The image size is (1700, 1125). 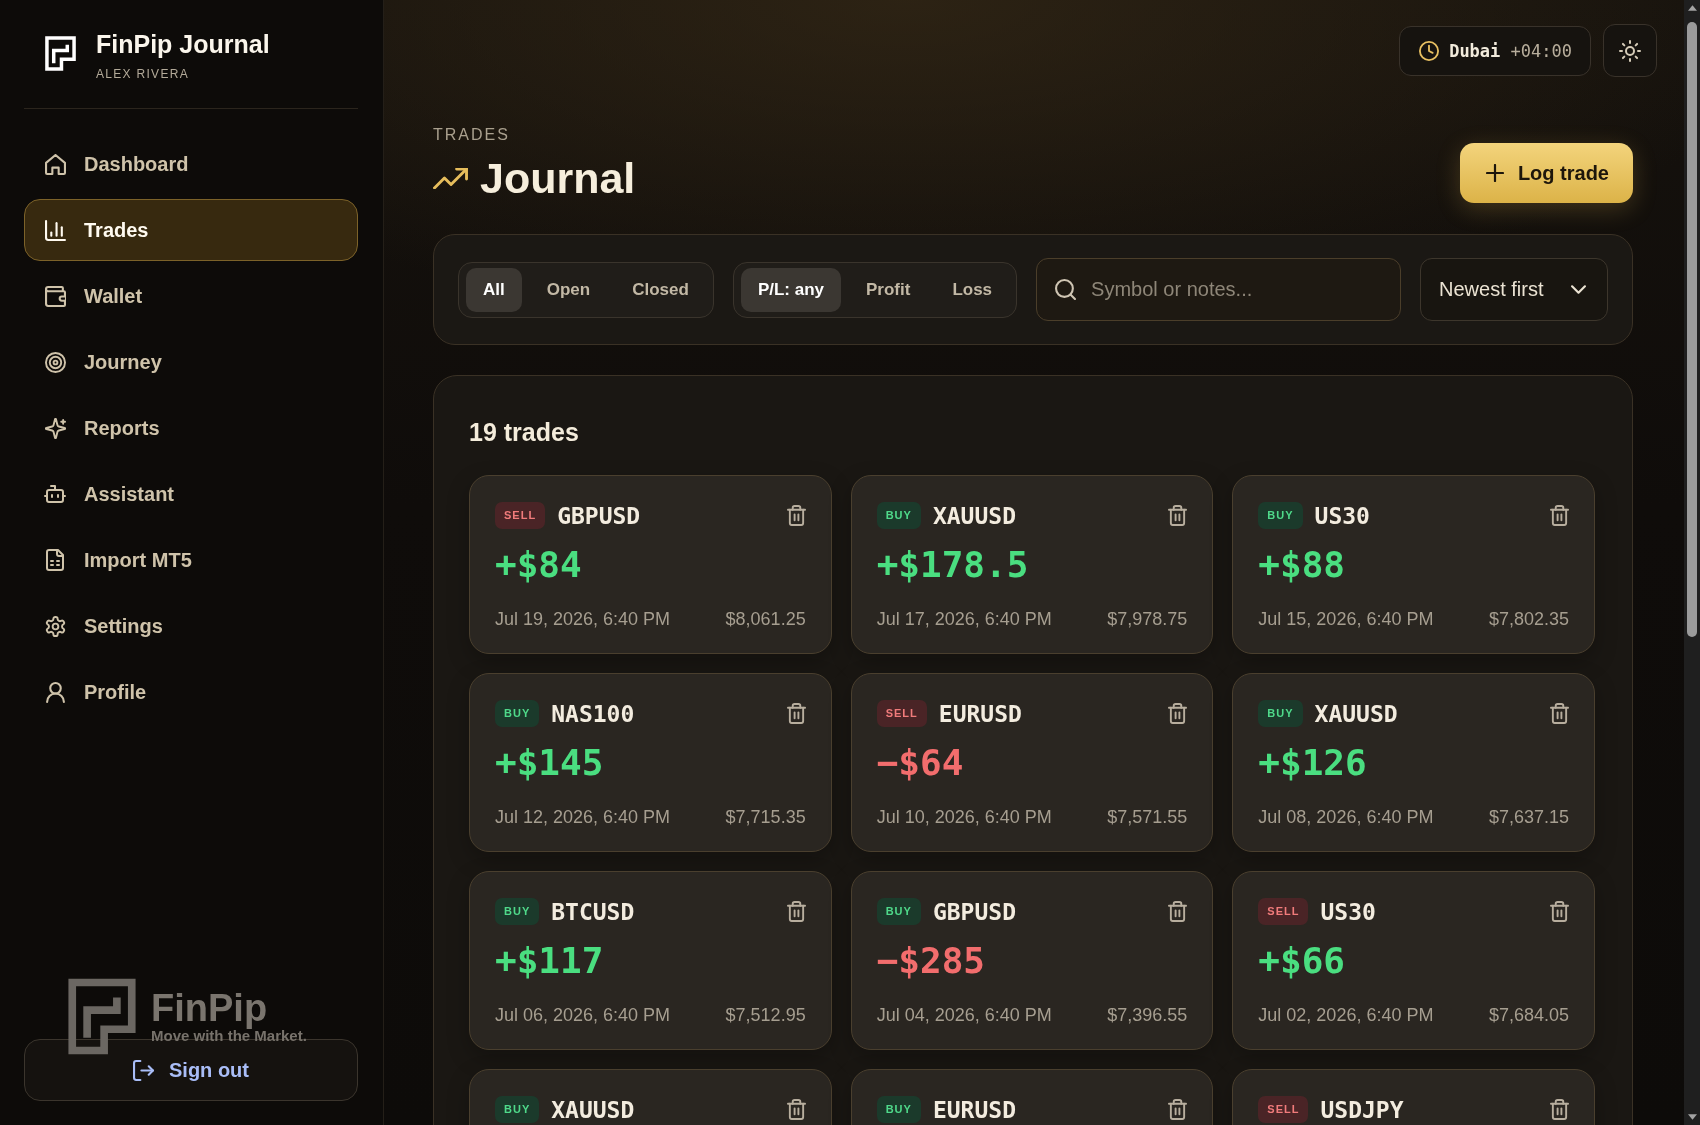 What do you see at coordinates (1346, 817) in the screenshot?
I see `trade-date: Jul 08, 2026, 6:40 PM` at bounding box center [1346, 817].